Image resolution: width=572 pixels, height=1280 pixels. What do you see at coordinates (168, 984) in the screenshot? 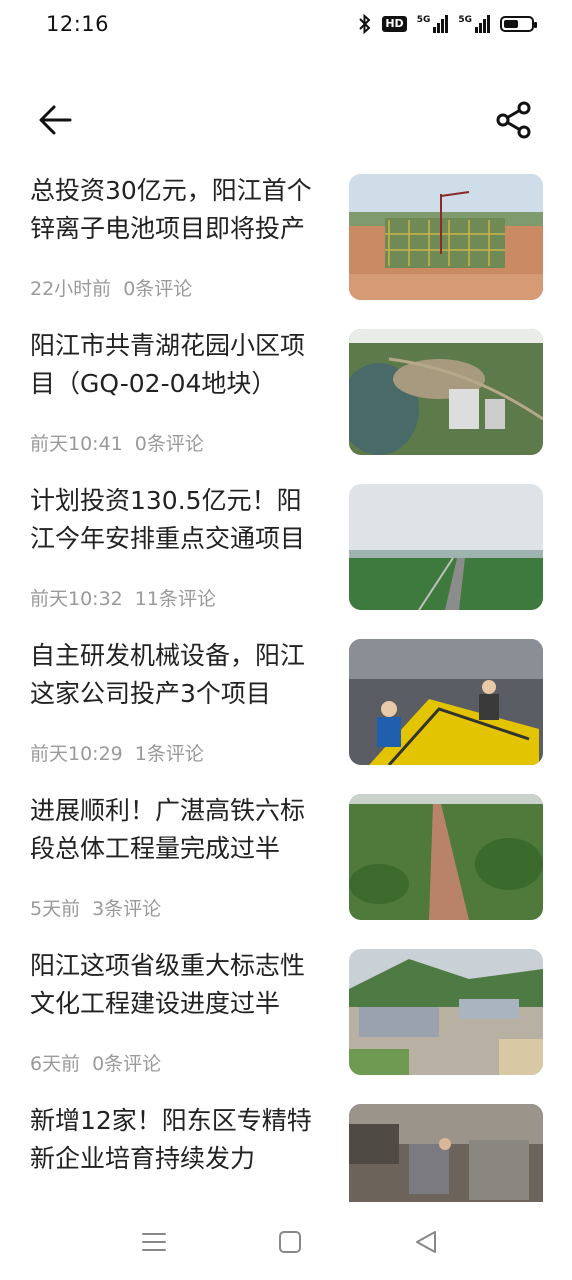
I see `article-title: 阳江这项省级重大标志性文化工程建设进度过半` at bounding box center [168, 984].